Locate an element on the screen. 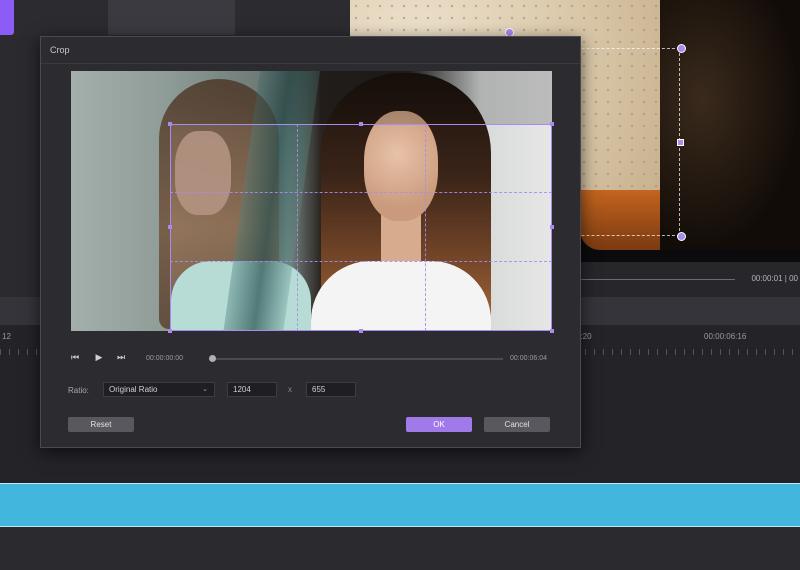 This screenshot has width=800, height=570. media-library-panel is located at coordinates (175, 17).